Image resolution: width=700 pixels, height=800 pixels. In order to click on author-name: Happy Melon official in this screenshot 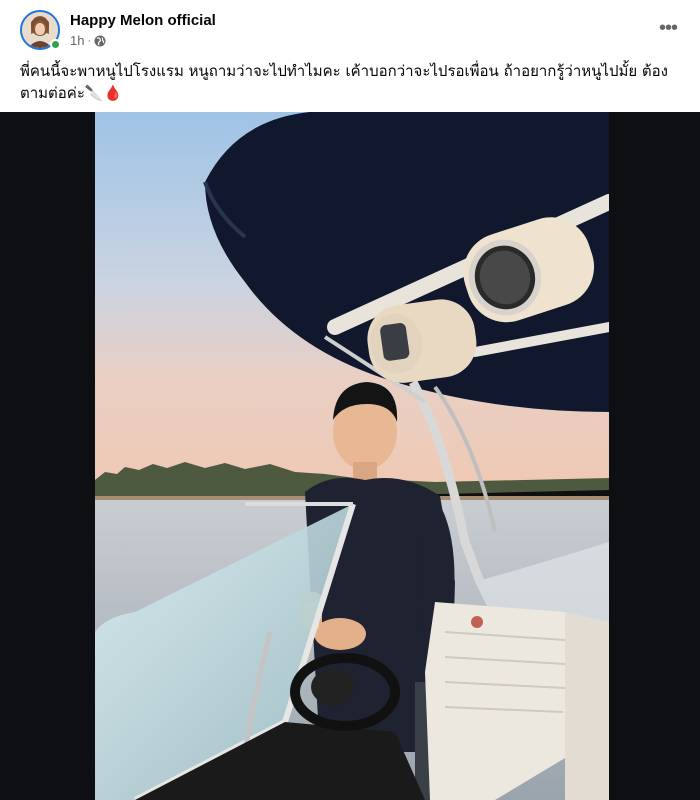, I will do `click(143, 20)`.